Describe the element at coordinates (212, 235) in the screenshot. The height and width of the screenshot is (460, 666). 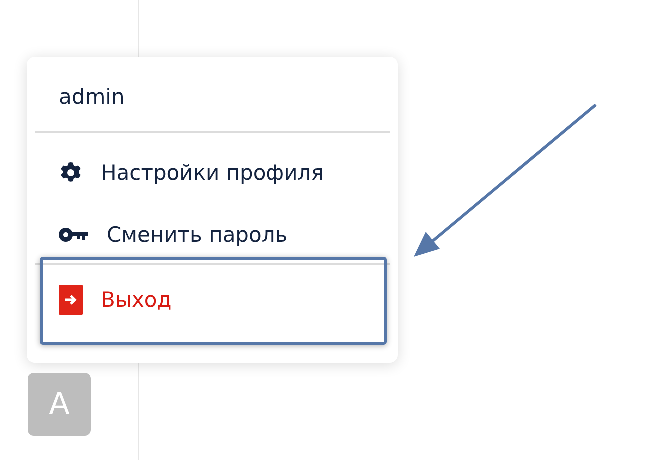
I see `menu-item: Сменить пароль` at that location.